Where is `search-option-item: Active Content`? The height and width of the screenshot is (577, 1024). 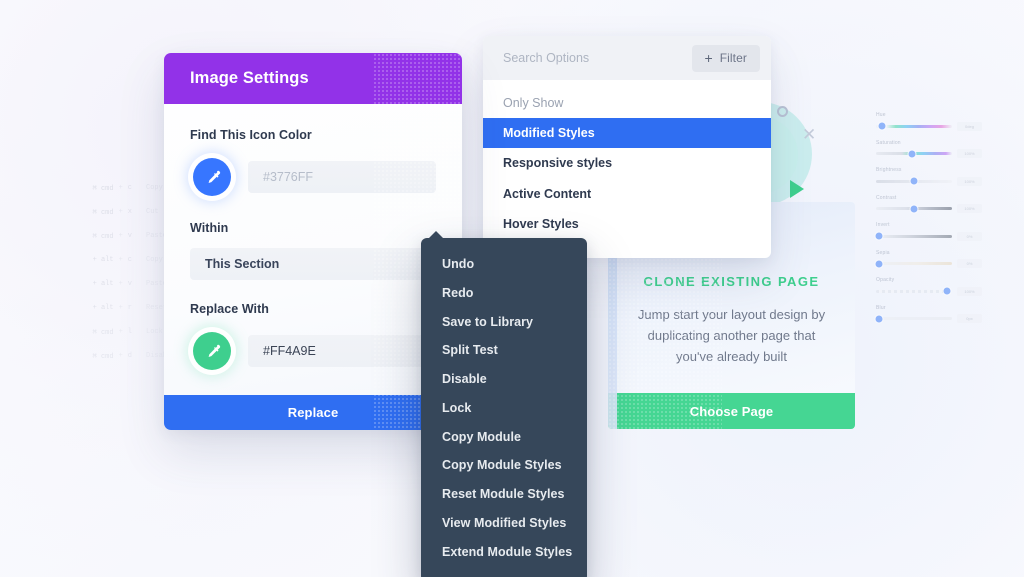 search-option-item: Active Content is located at coordinates (627, 194).